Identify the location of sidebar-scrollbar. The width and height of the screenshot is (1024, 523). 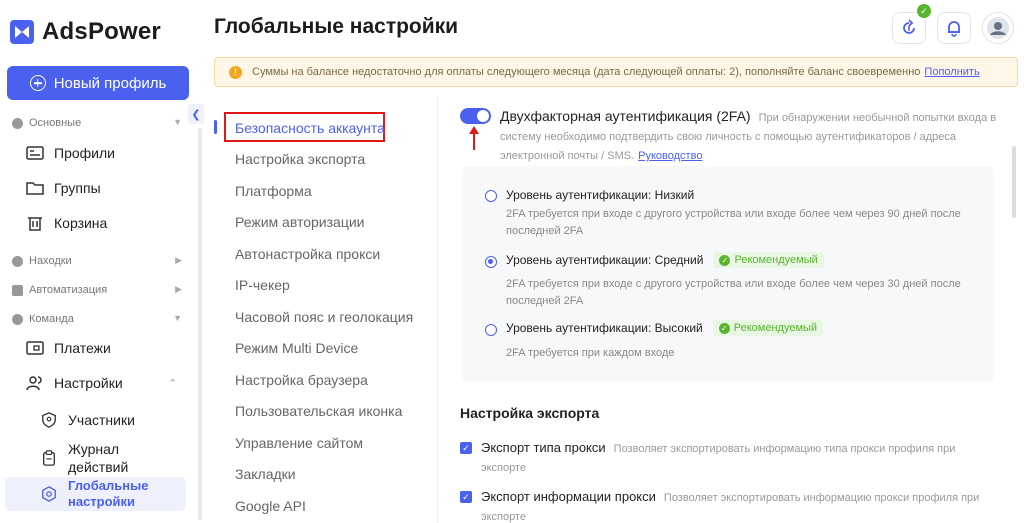
(200, 324).